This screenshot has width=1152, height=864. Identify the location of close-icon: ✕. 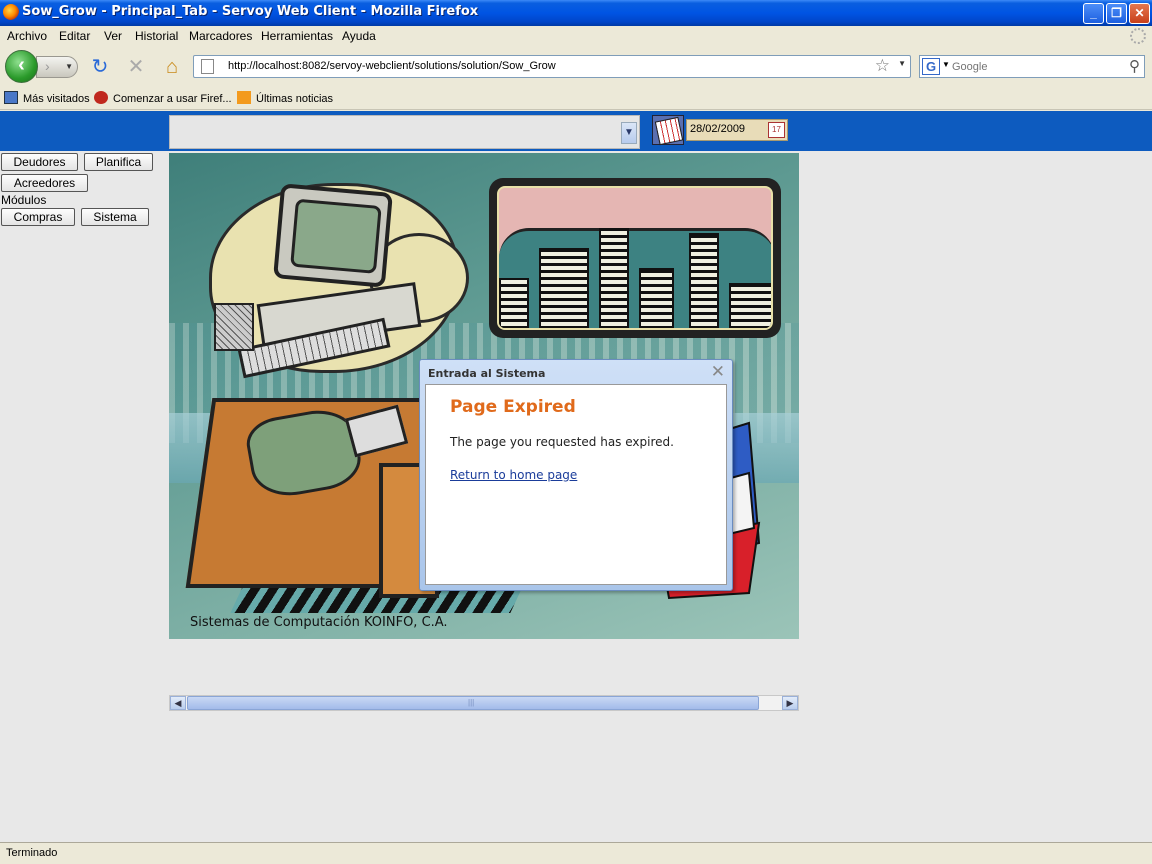
(718, 371).